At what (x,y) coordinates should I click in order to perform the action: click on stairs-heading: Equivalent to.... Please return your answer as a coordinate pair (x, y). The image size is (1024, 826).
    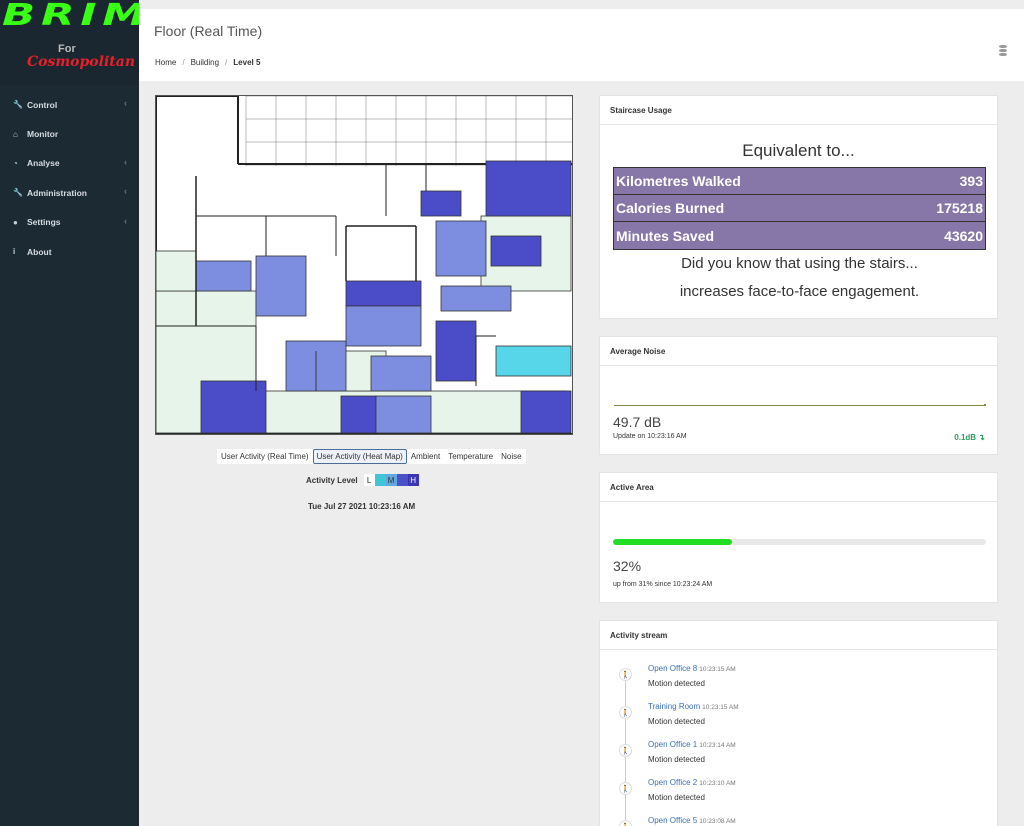
    Looking at the image, I should click on (798, 150).